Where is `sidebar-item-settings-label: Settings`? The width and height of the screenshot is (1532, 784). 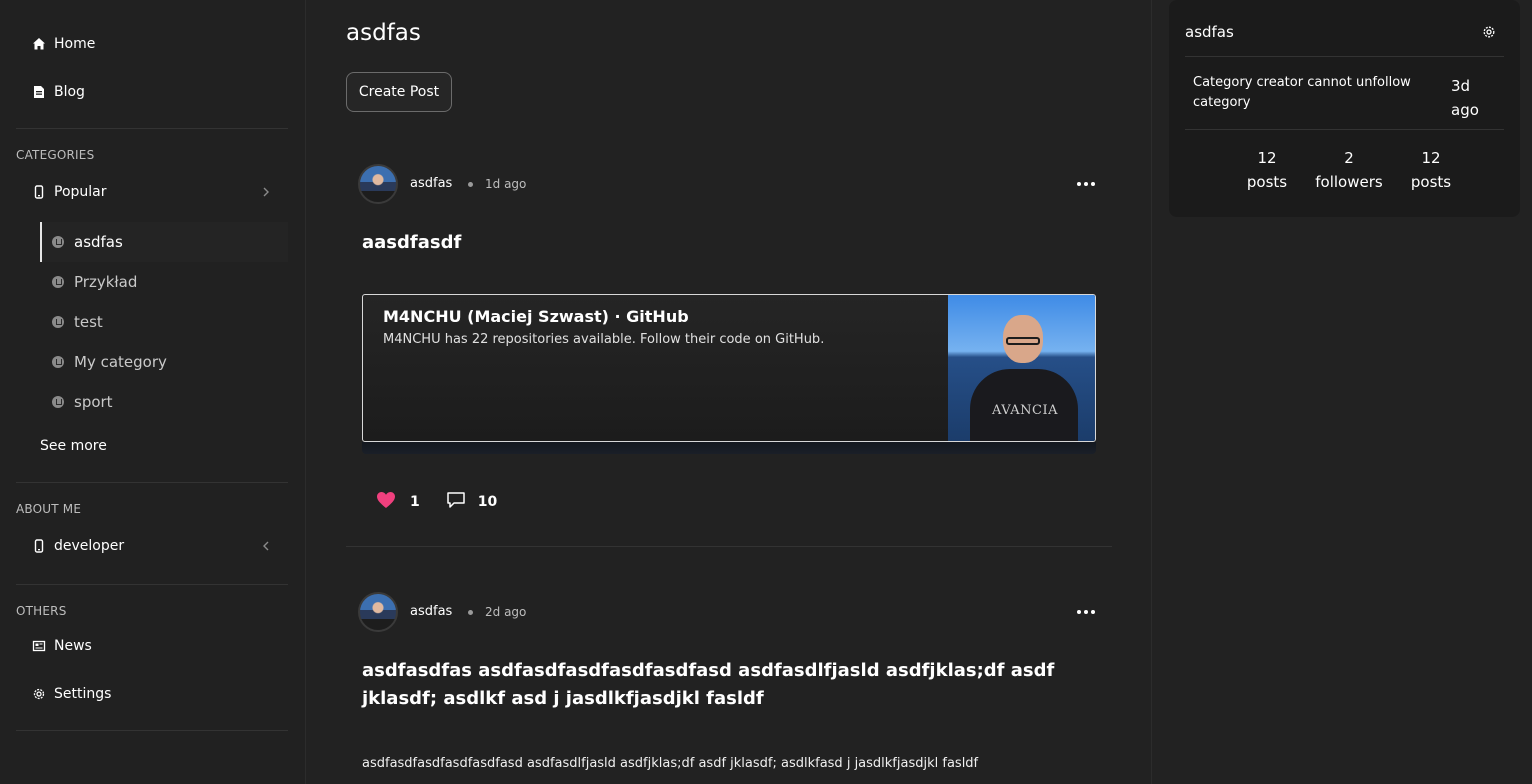
sidebar-item-settings-label: Settings is located at coordinates (83, 694).